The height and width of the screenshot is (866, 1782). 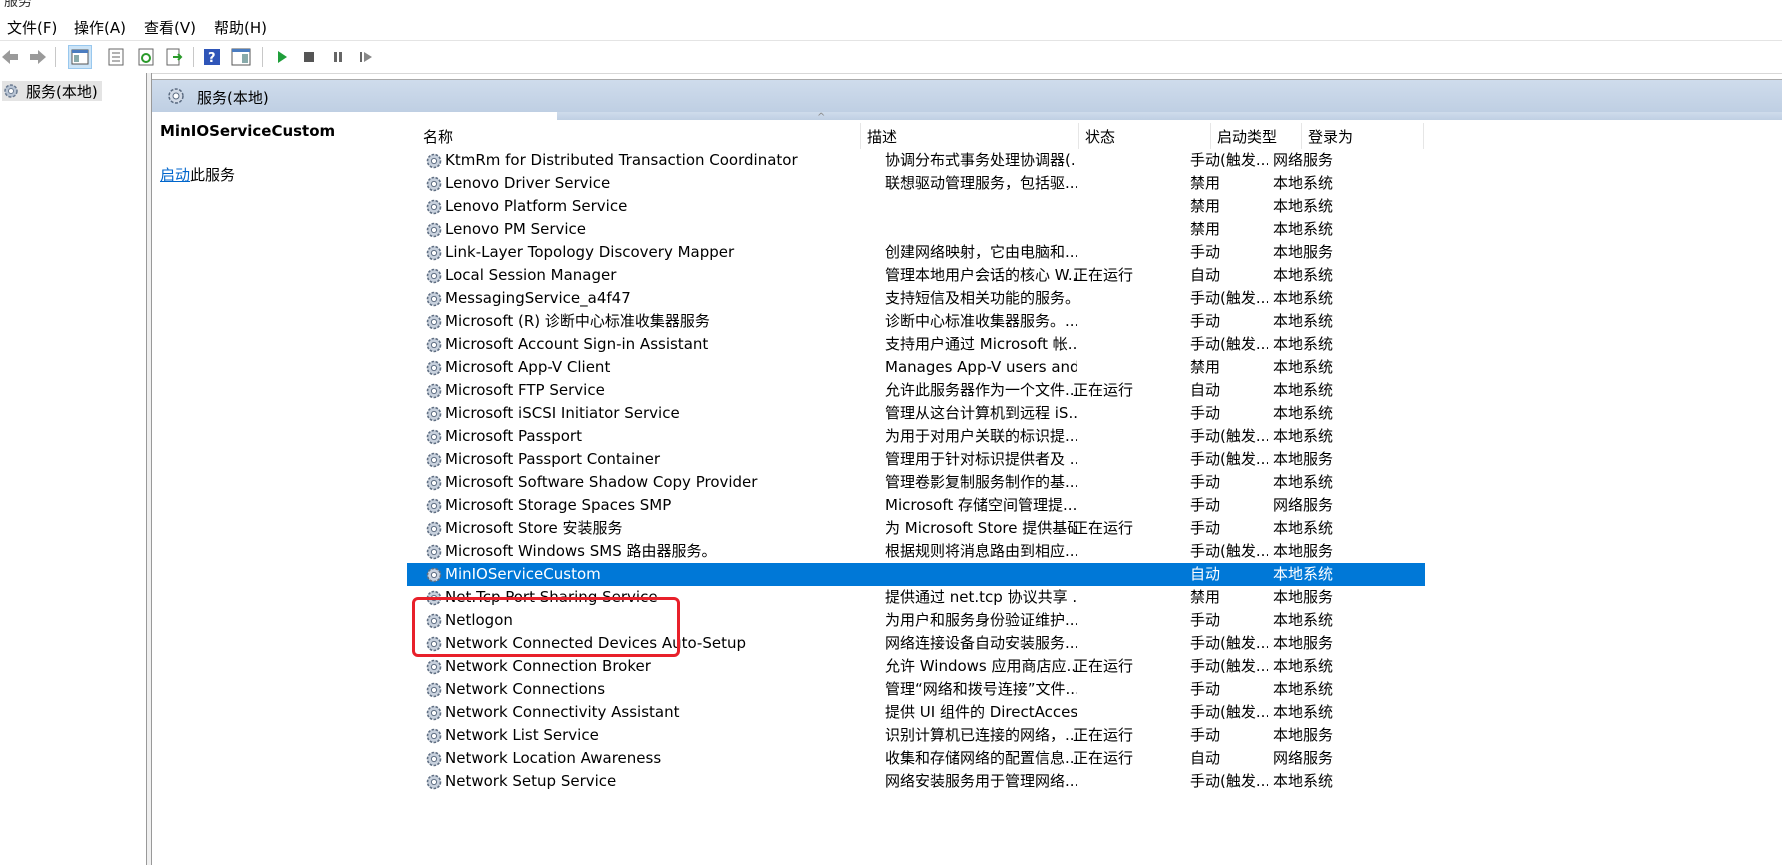 I want to click on service-name: Lenovo Driver Service, so click(x=528, y=183).